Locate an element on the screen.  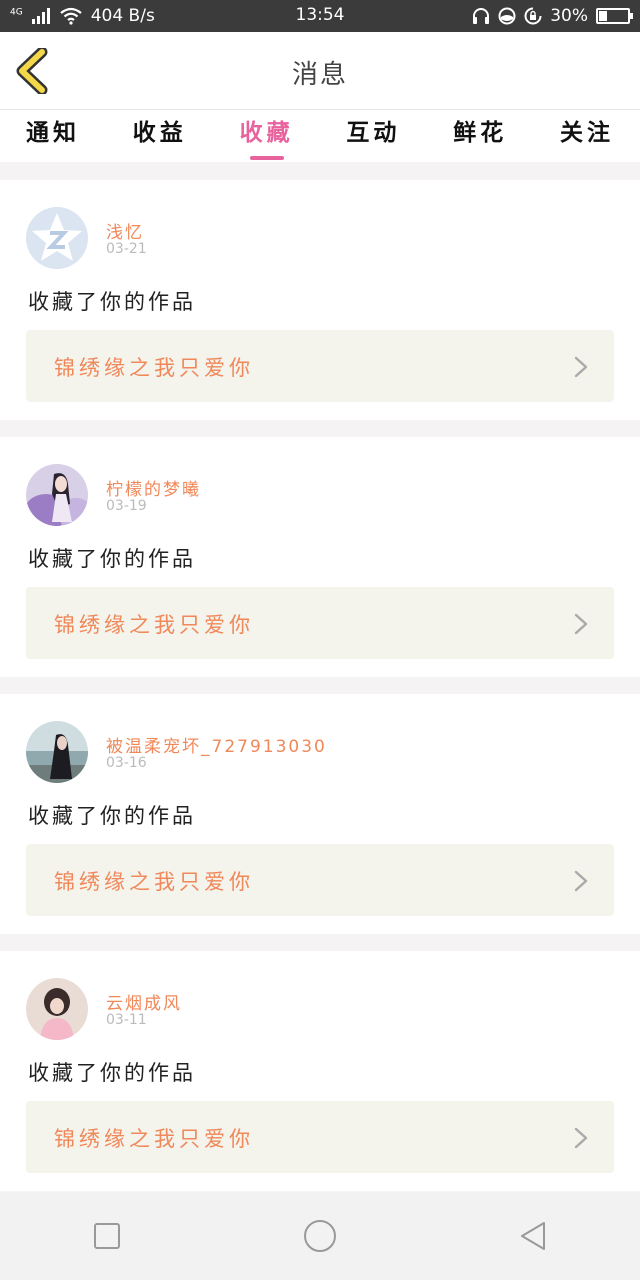
square-icon is located at coordinates (106, 1236).